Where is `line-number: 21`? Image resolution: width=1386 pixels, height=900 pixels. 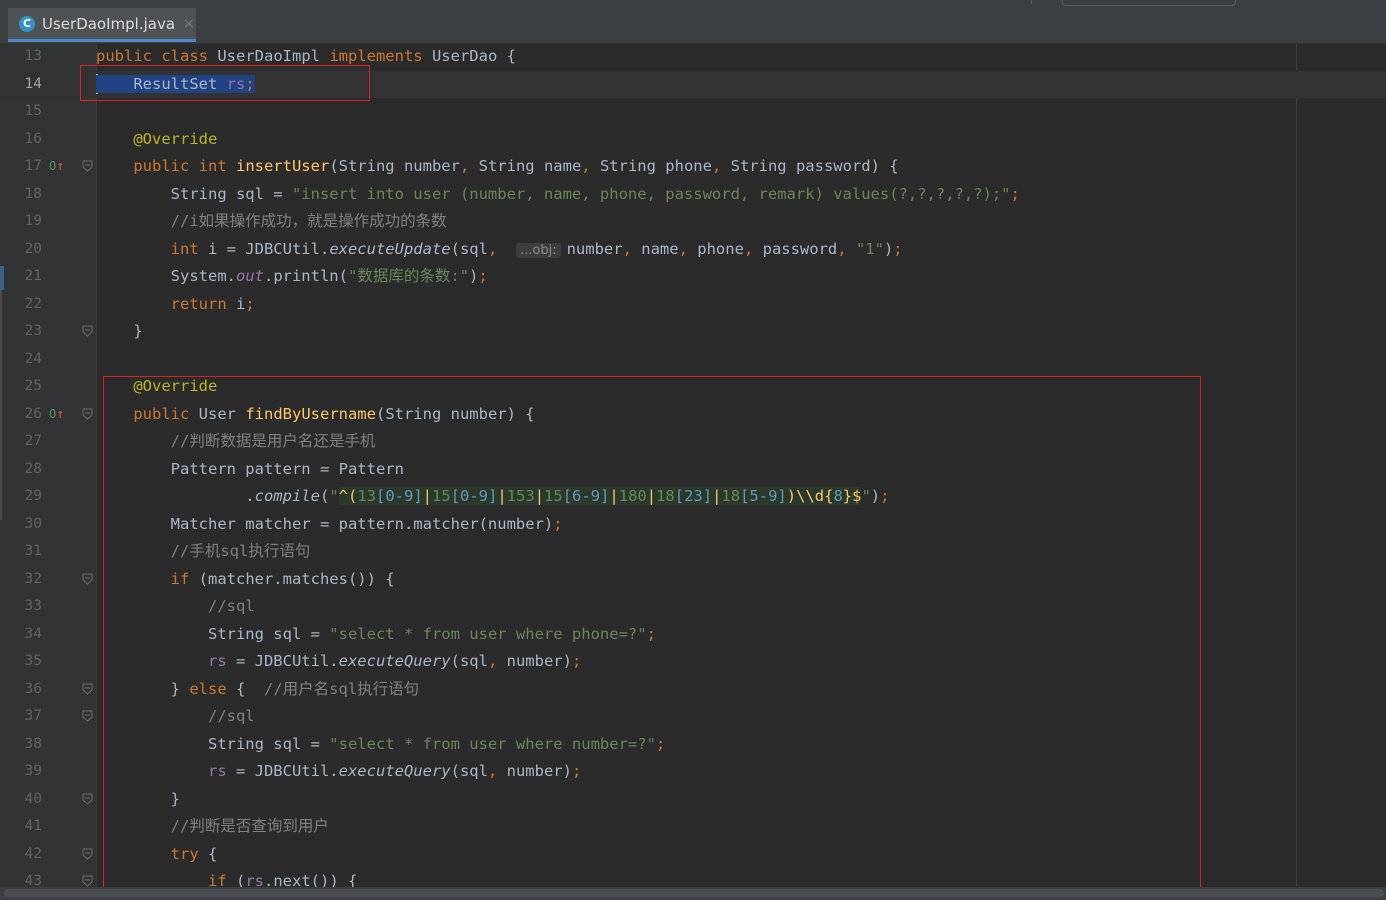 line-number: 21 is located at coordinates (33, 276).